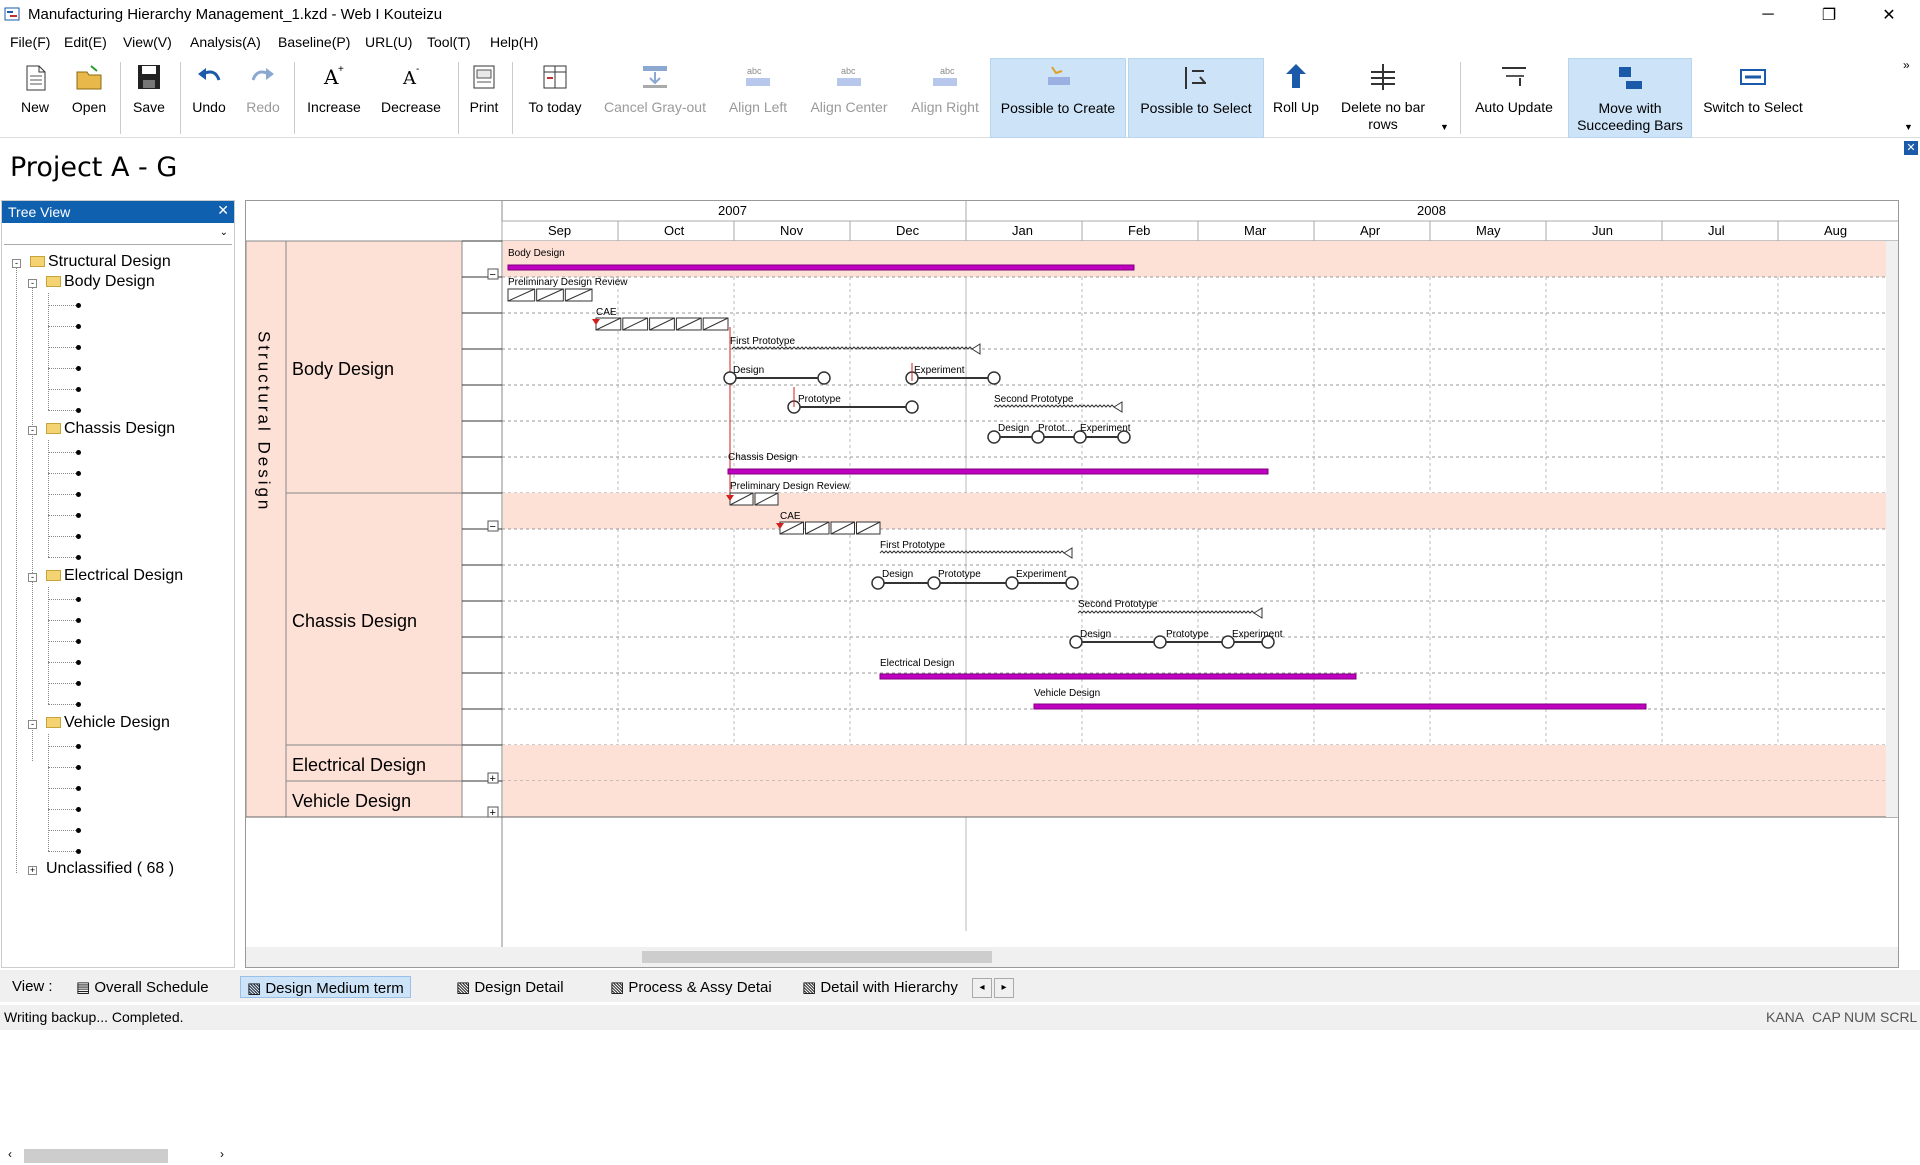 This screenshot has width=1920, height=1165. I want to click on menu-help: Help(H), so click(514, 42).